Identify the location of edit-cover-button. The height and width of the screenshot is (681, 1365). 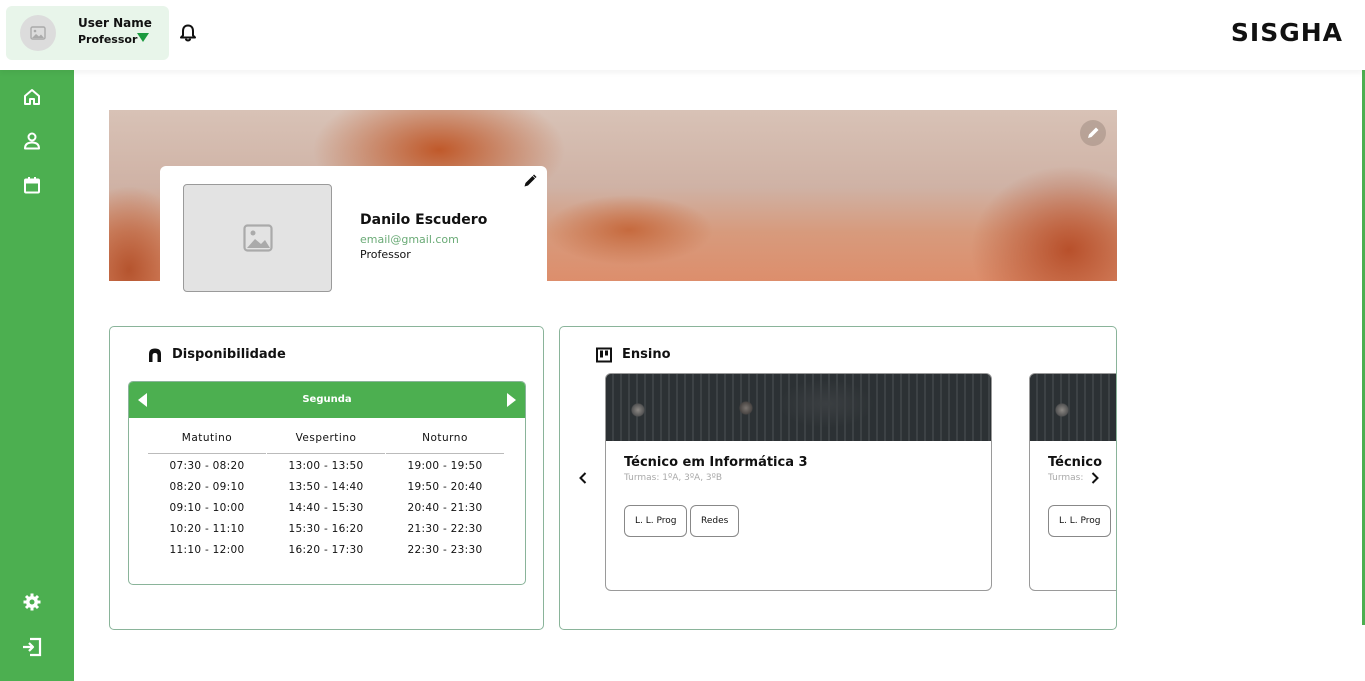
(1093, 133).